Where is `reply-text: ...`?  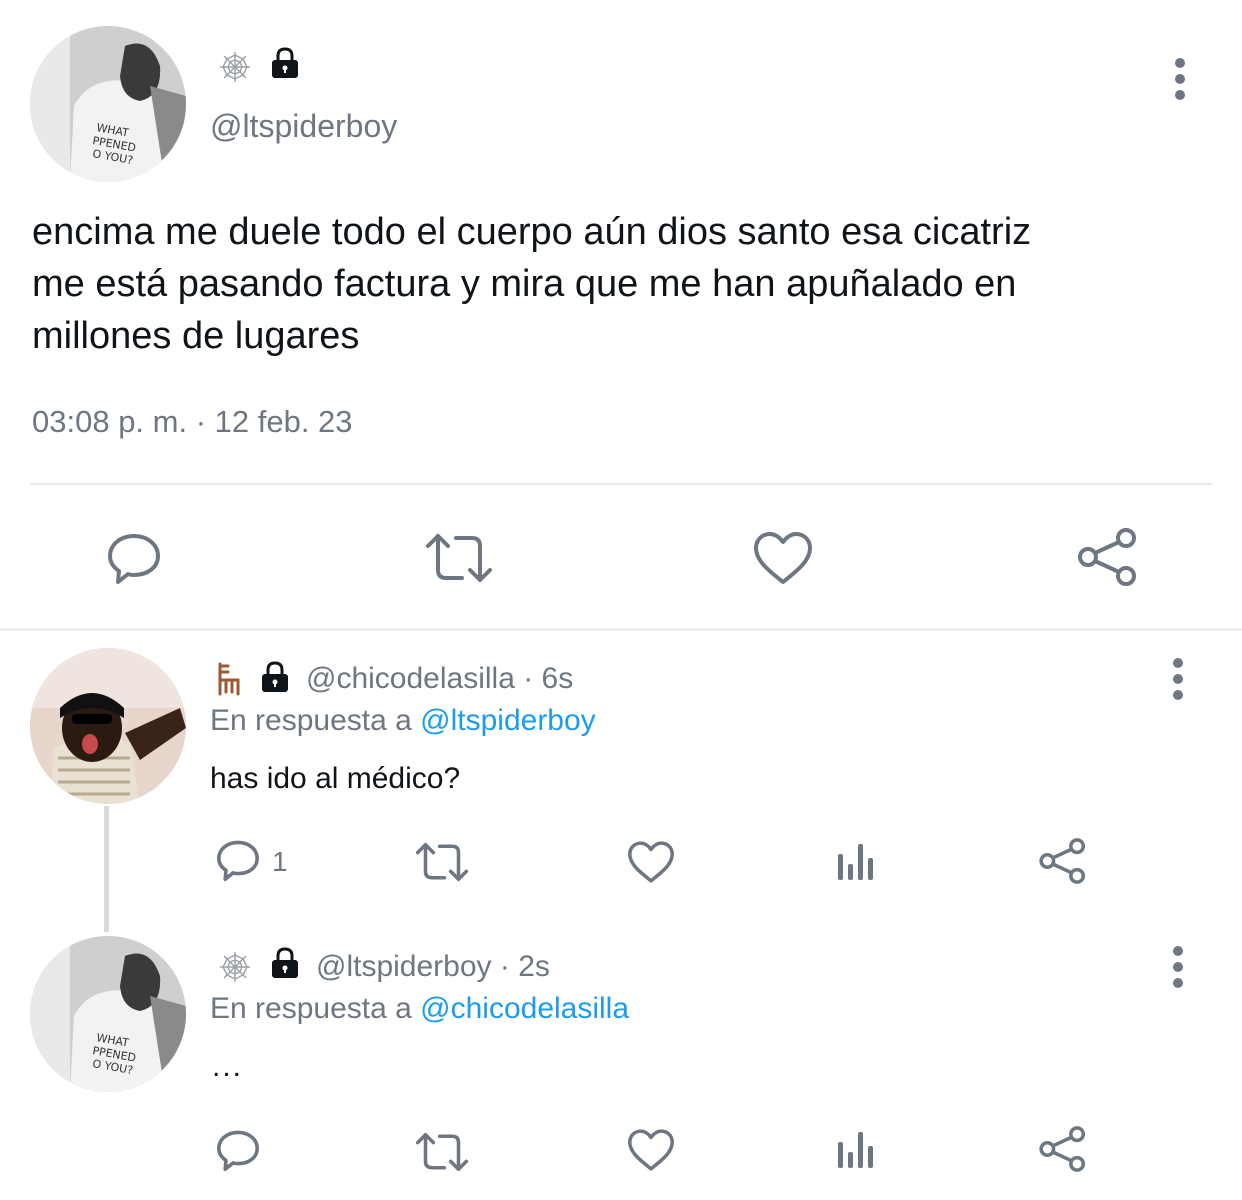 reply-text: ... is located at coordinates (228, 1066).